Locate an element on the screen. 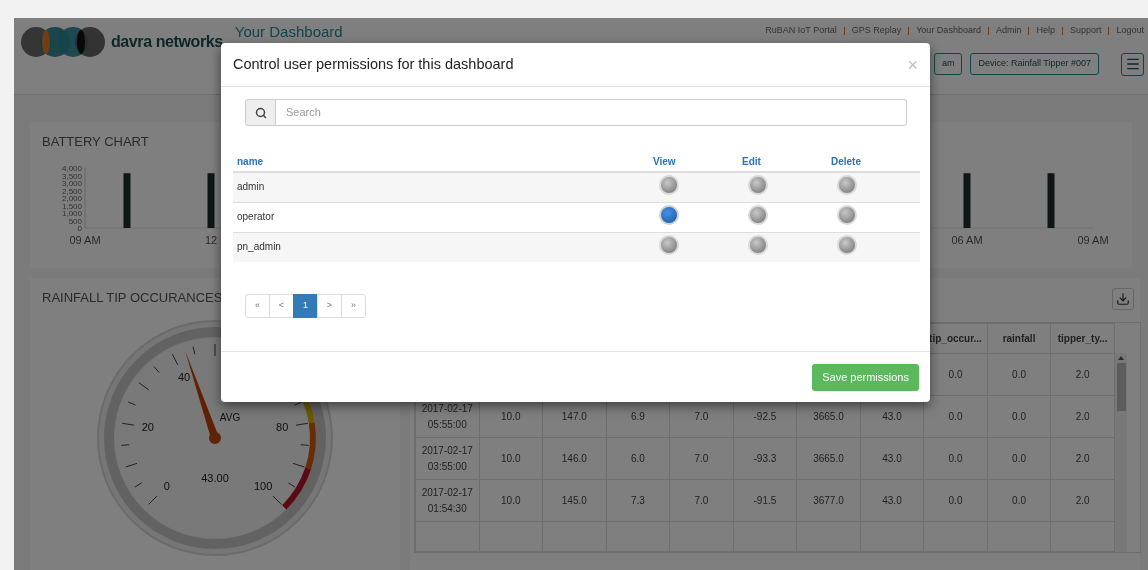 The width and height of the screenshot is (1148, 570). user-name: operator is located at coordinates (443, 217).